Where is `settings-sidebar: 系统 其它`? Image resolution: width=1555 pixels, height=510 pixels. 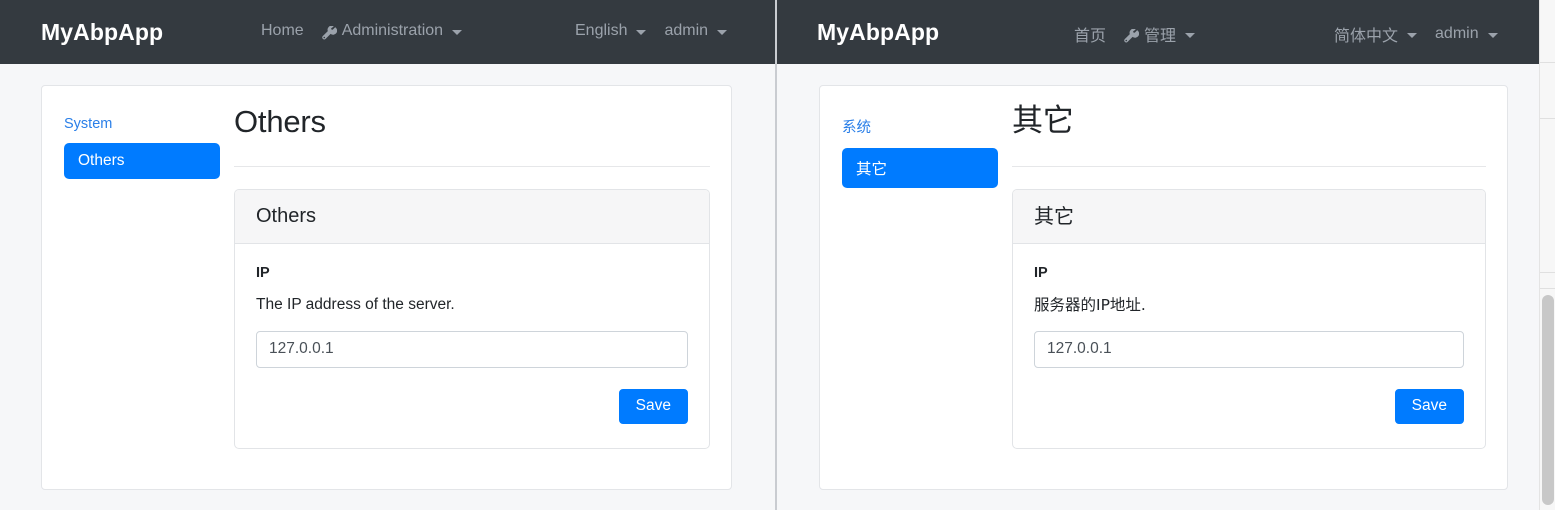
settings-sidebar: 系统 其它 is located at coordinates (916, 137).